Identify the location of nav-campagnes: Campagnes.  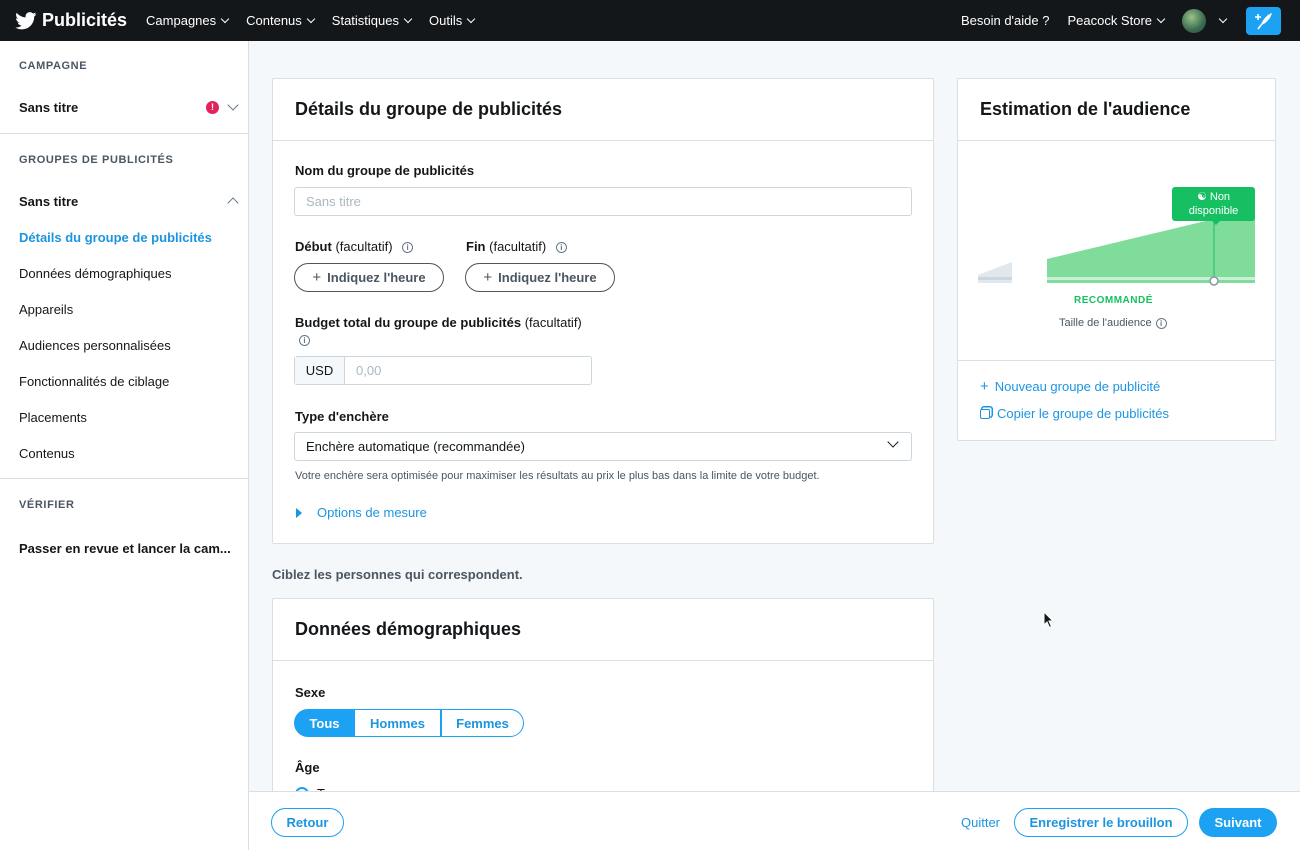
(188, 20).